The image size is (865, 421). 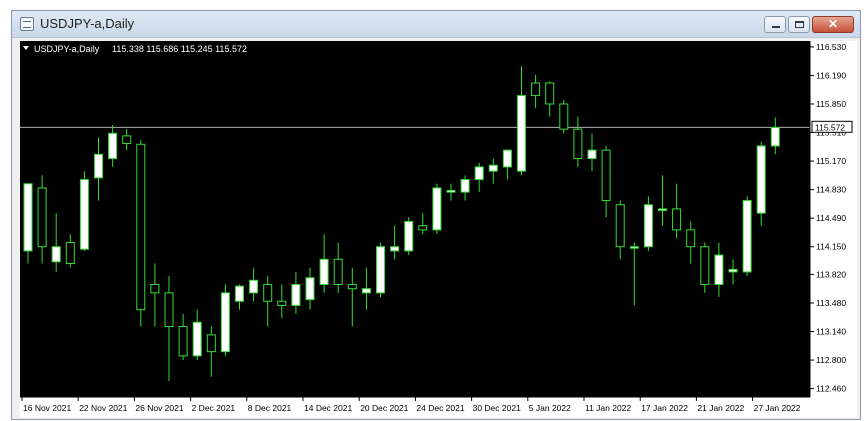 What do you see at coordinates (831, 247) in the screenshot?
I see `y-tick-label: 114.150` at bounding box center [831, 247].